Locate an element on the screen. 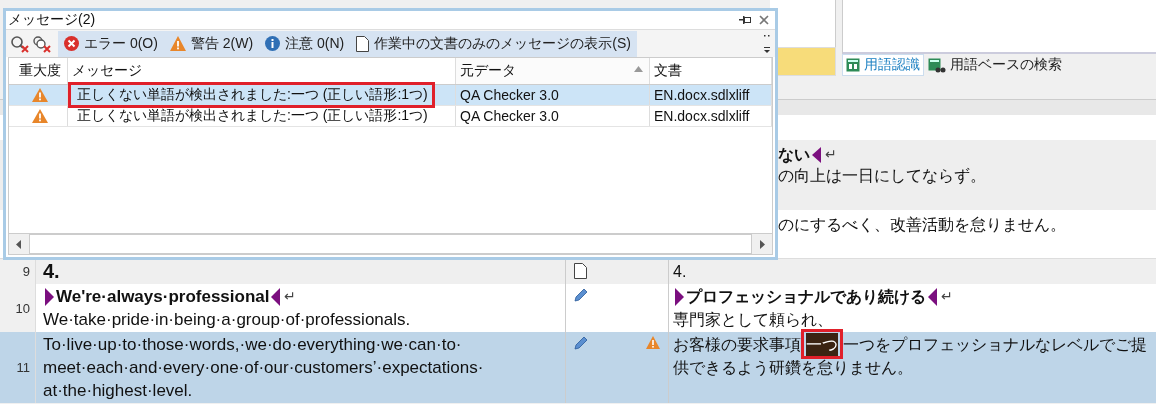 This screenshot has width=1156, height=404. error-icon is located at coordinates (71, 43).